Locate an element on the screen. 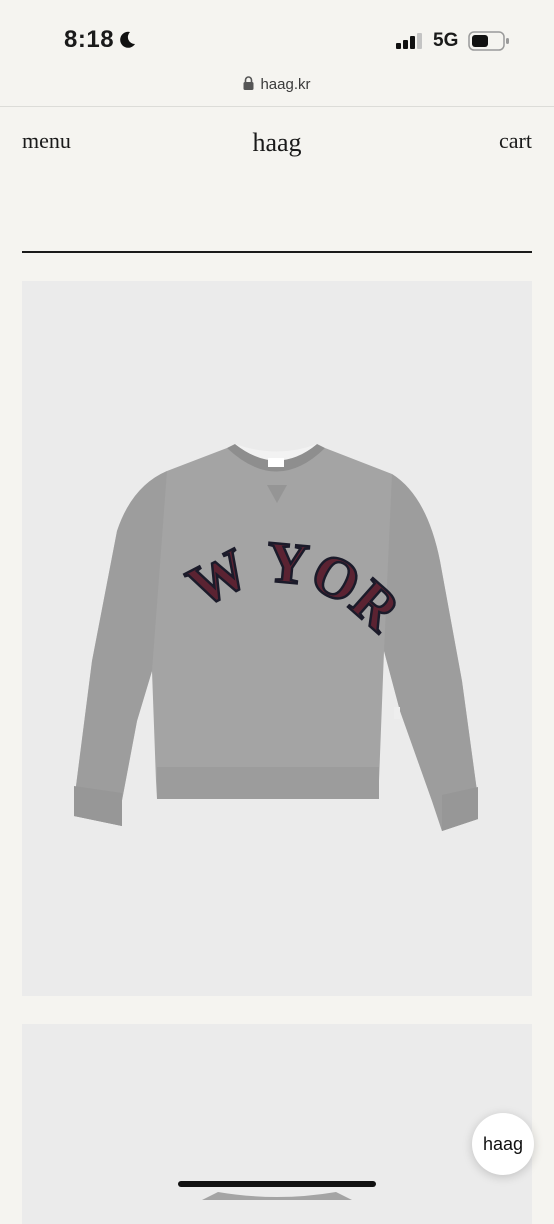 The image size is (554, 1224). signal-bars-icon is located at coordinates (409, 41).